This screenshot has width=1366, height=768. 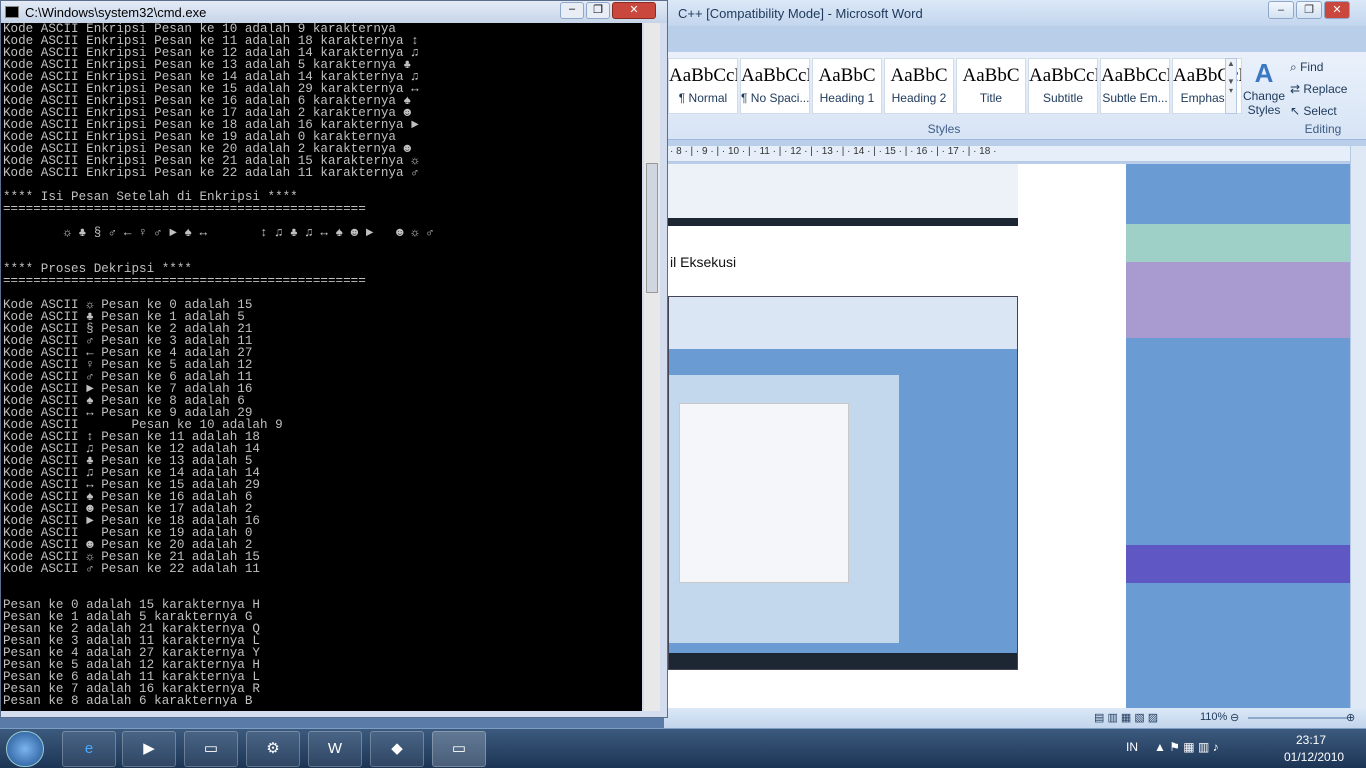 I want to click on clock-time: 23:17, so click(x=1311, y=740).